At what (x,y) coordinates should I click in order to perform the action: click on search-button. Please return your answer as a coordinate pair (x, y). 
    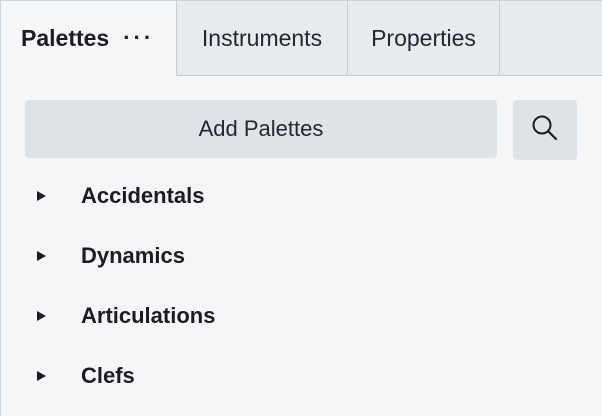
    Looking at the image, I should click on (545, 130).